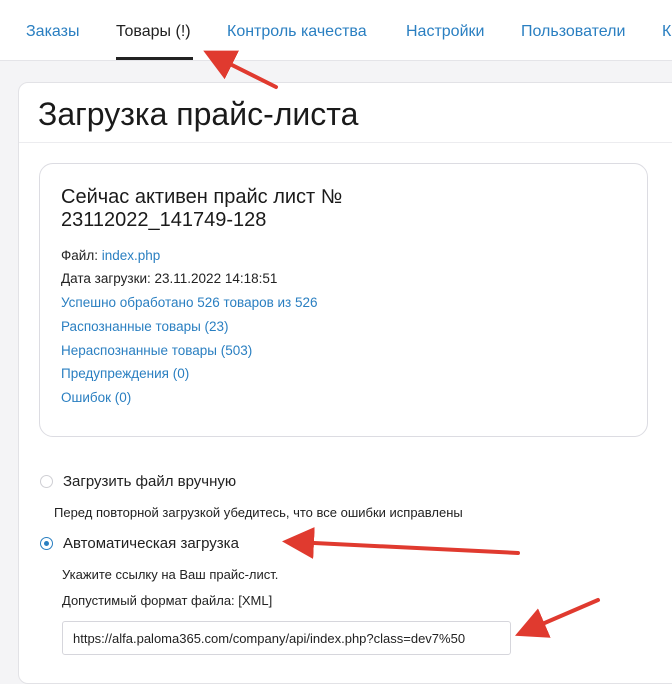 The height and width of the screenshot is (684, 672). I want to click on auto-upload-link-note: Укажите ссылку на Ваш прайс-лист., so click(170, 574).